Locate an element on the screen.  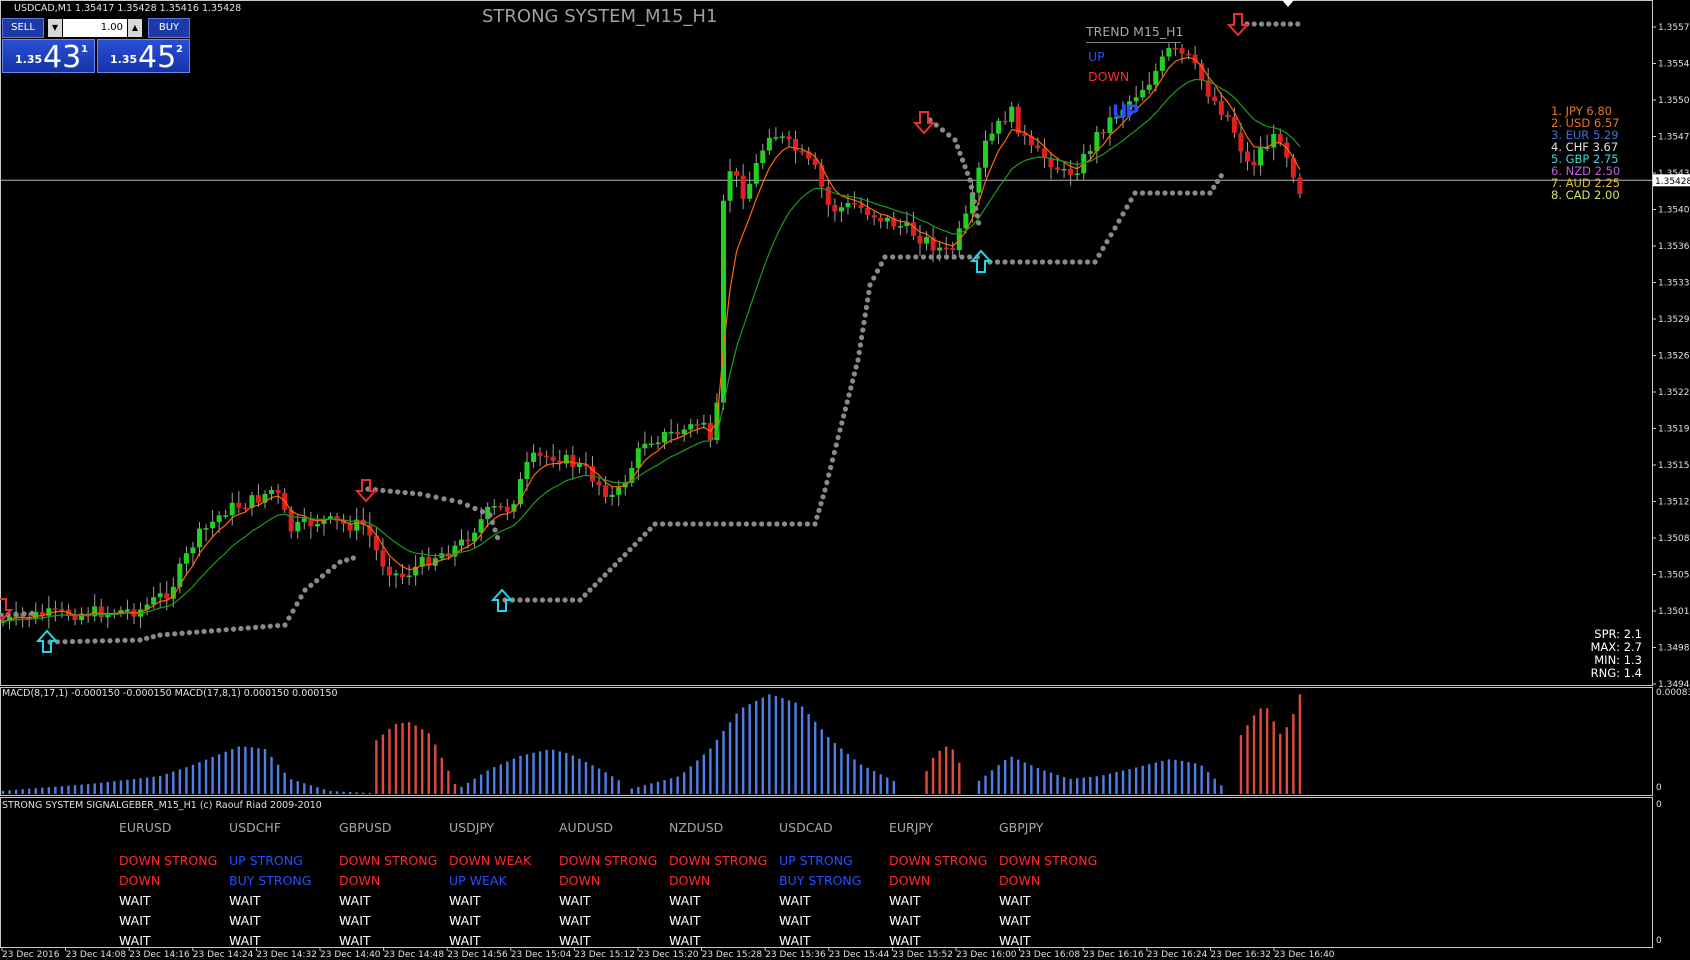
buy-button: BUY is located at coordinates (169, 28).